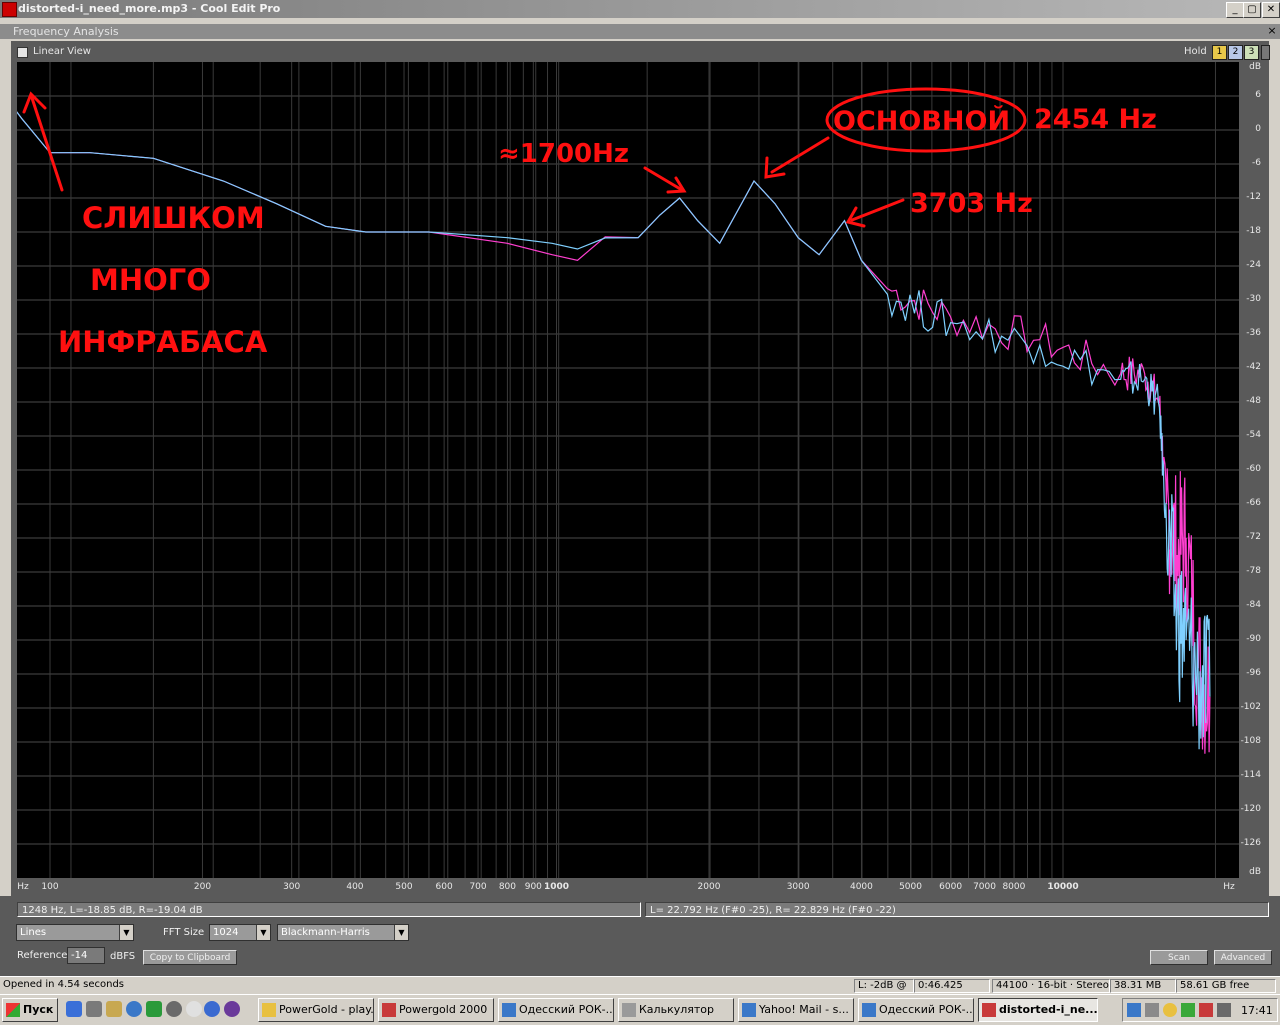 This screenshot has height=1025, width=1280. What do you see at coordinates (533, 887) in the screenshot?
I see `x-tick-label: 900` at bounding box center [533, 887].